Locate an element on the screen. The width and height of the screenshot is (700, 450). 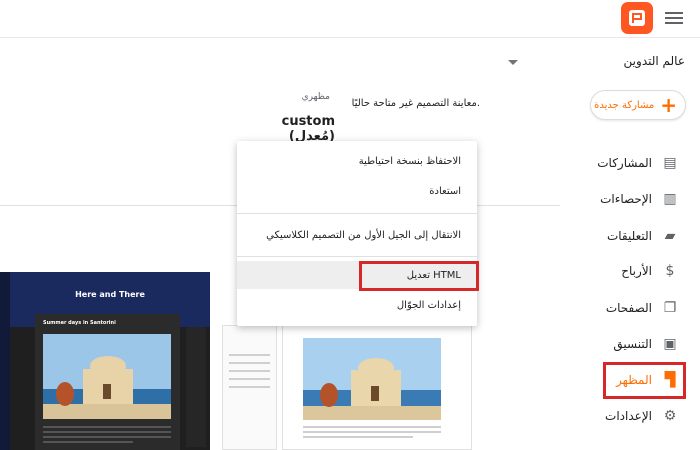
theme-preview-dark: Here and There Summer days in Santorini is located at coordinates (105, 361).